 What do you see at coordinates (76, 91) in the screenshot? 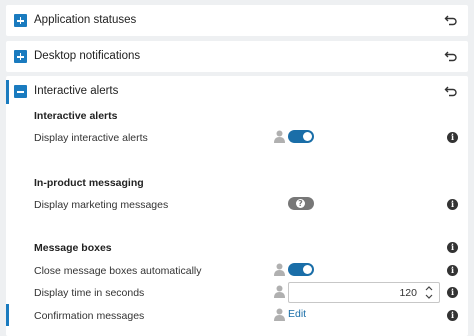
I see `section-title: Interactive alerts` at bounding box center [76, 91].